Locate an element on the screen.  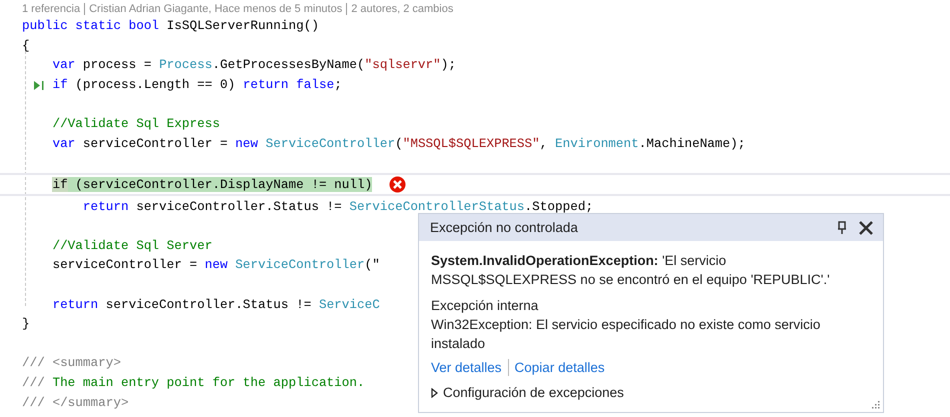
pin-icon is located at coordinates (842, 227).